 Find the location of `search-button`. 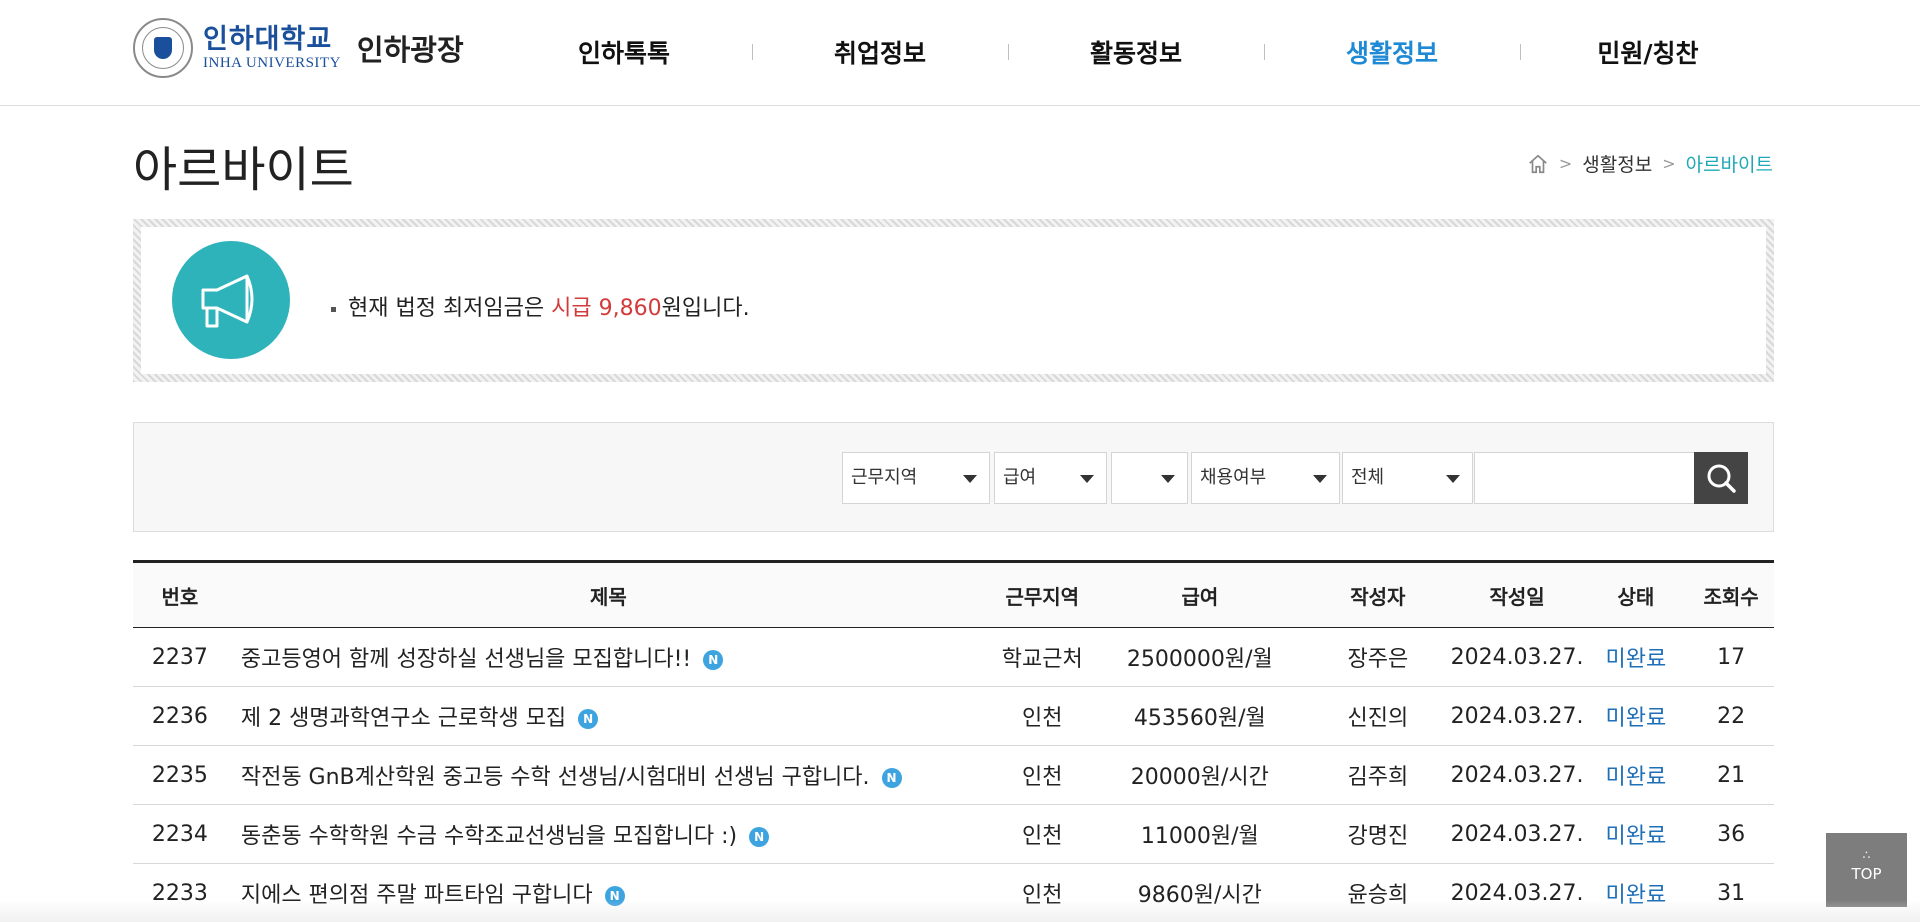

search-button is located at coordinates (1721, 478).